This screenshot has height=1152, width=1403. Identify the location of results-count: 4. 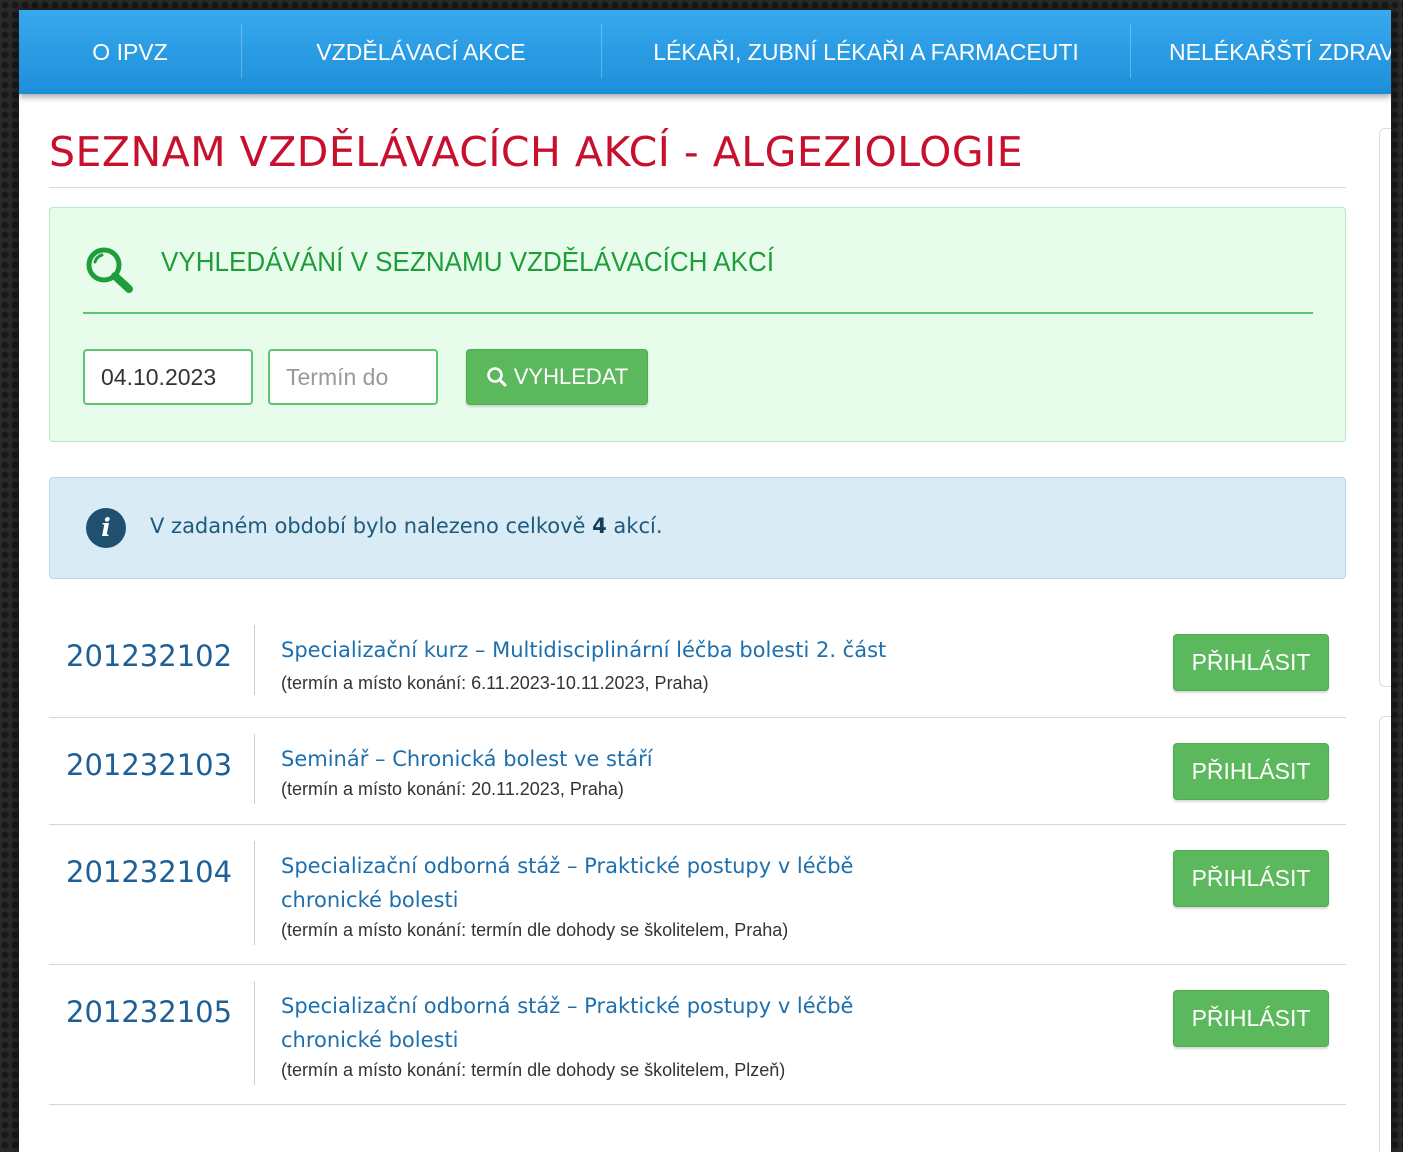
(599, 526).